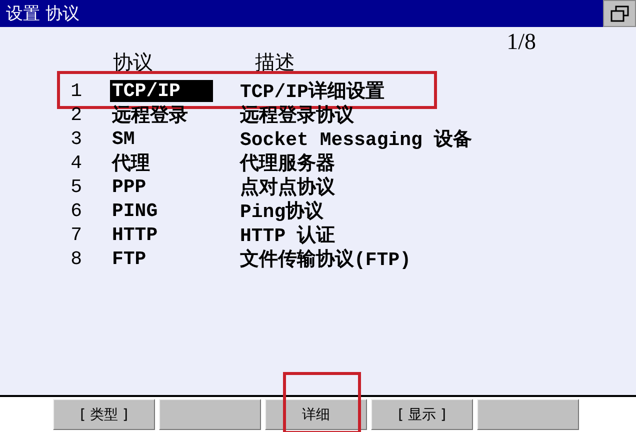 The image size is (636, 432). Describe the element at coordinates (76, 259) in the screenshot. I see `row-number: 8` at that location.